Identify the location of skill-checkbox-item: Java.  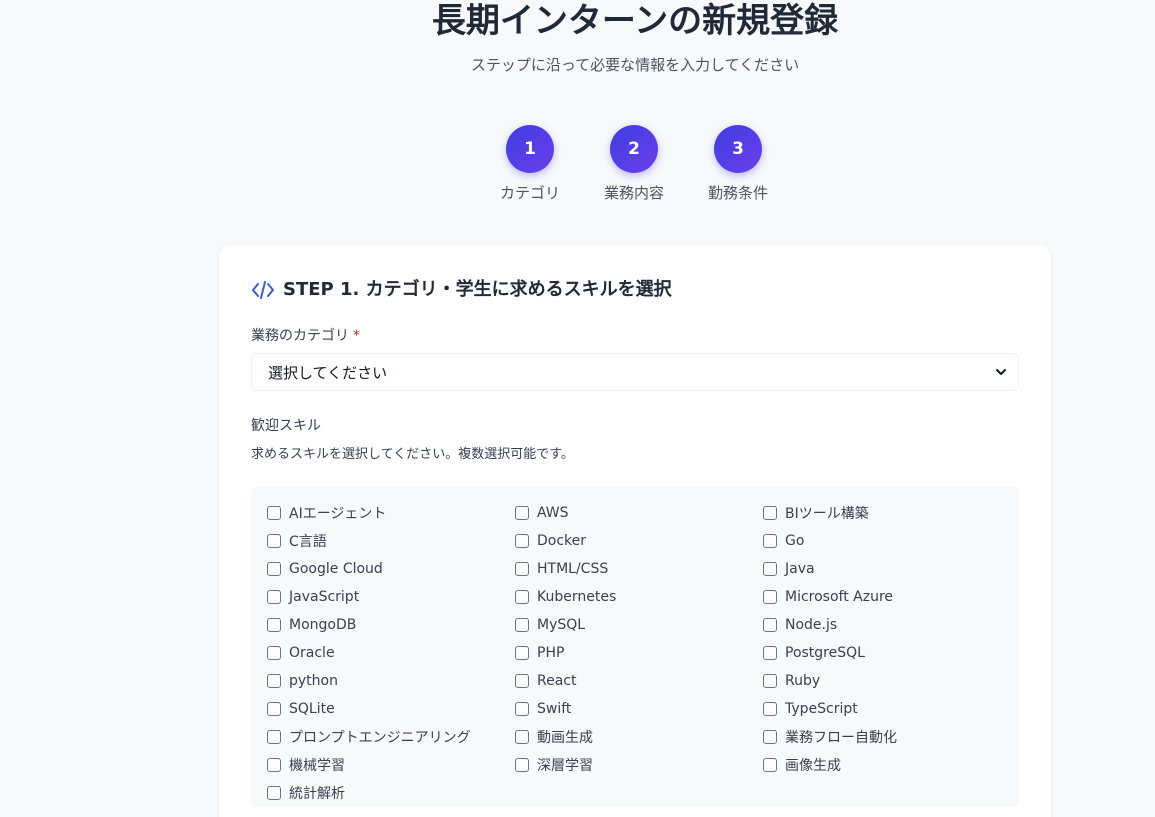
(789, 569).